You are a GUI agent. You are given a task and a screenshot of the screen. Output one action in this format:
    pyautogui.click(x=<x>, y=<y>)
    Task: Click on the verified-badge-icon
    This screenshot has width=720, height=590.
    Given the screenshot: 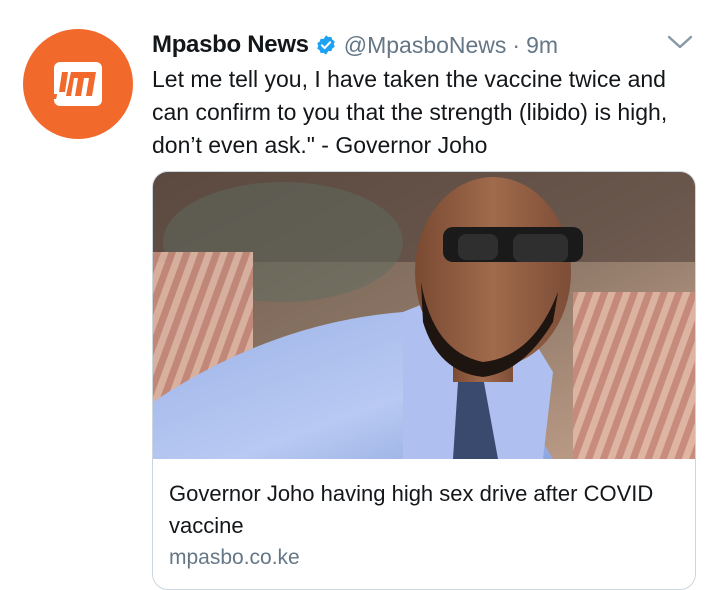 What is the action you would take?
    pyautogui.click(x=326, y=45)
    